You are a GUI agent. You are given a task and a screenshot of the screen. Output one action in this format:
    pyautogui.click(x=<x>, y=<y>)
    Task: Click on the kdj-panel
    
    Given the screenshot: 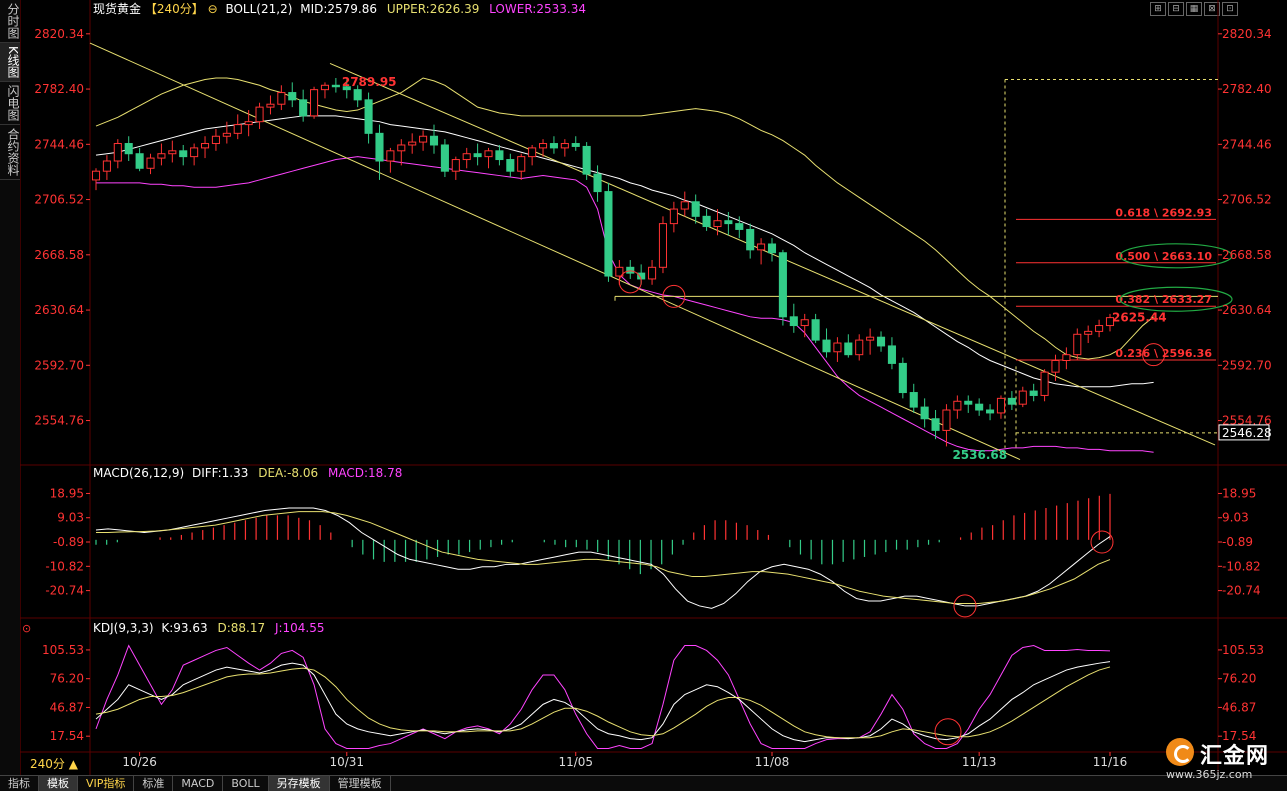 What is the action you would take?
    pyautogui.click(x=603, y=696)
    